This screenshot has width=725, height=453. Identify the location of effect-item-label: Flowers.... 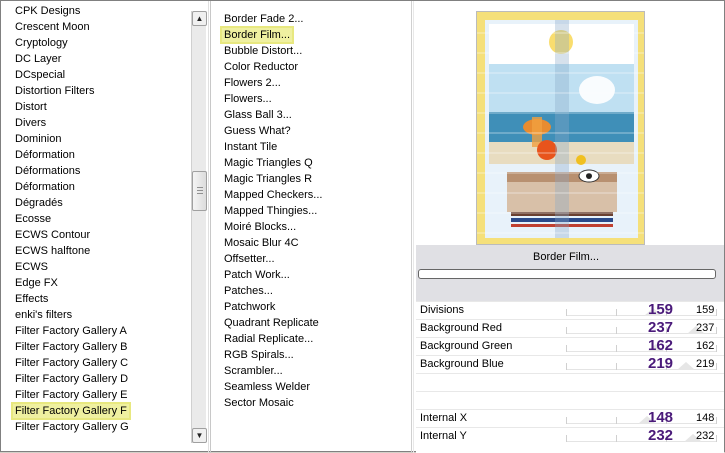
(248, 99).